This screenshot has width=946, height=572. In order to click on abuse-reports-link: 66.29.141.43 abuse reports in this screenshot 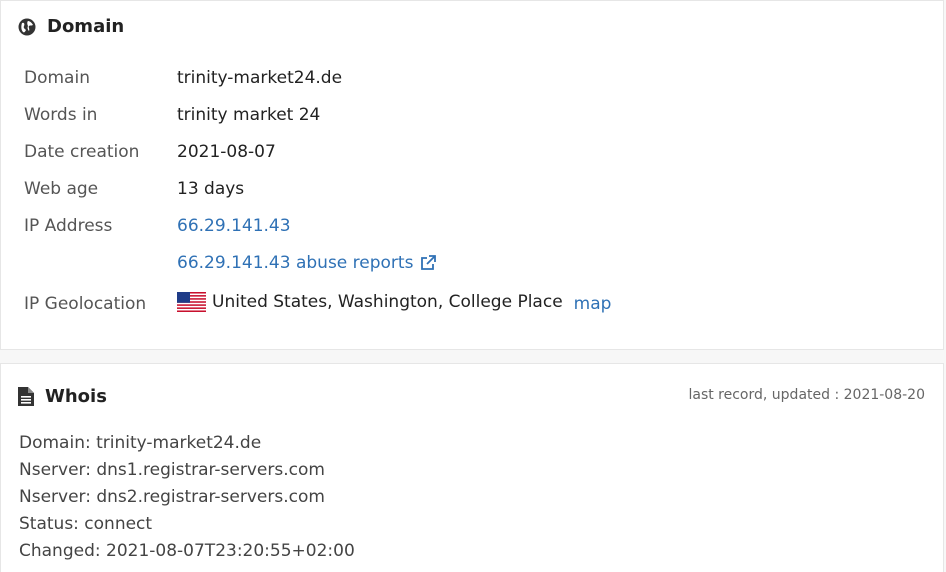, I will do `click(307, 263)`.